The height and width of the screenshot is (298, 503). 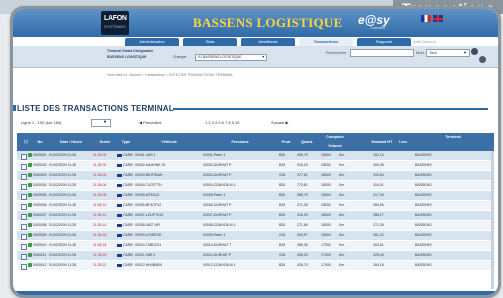 I want to click on cell-vol: Km, so click(x=344, y=165).